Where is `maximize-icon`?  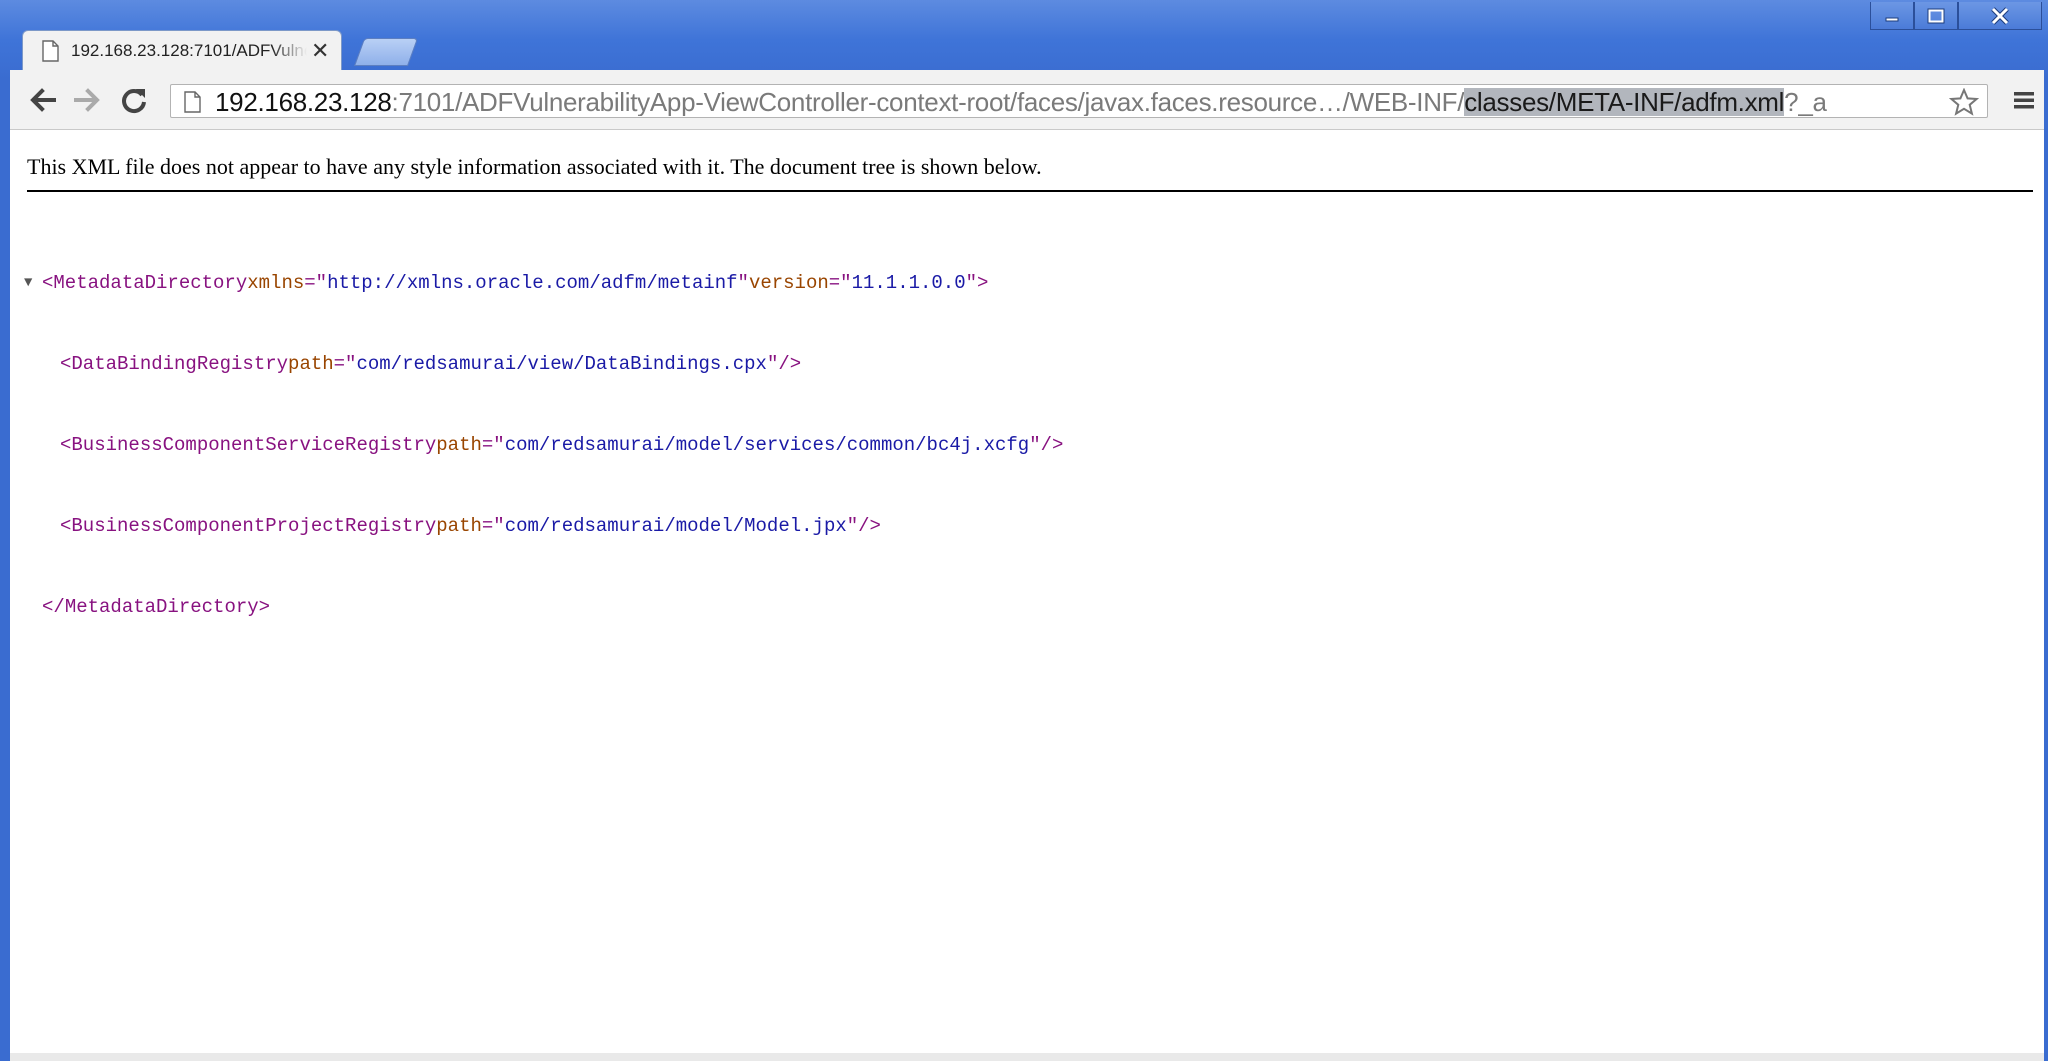 maximize-icon is located at coordinates (1936, 15).